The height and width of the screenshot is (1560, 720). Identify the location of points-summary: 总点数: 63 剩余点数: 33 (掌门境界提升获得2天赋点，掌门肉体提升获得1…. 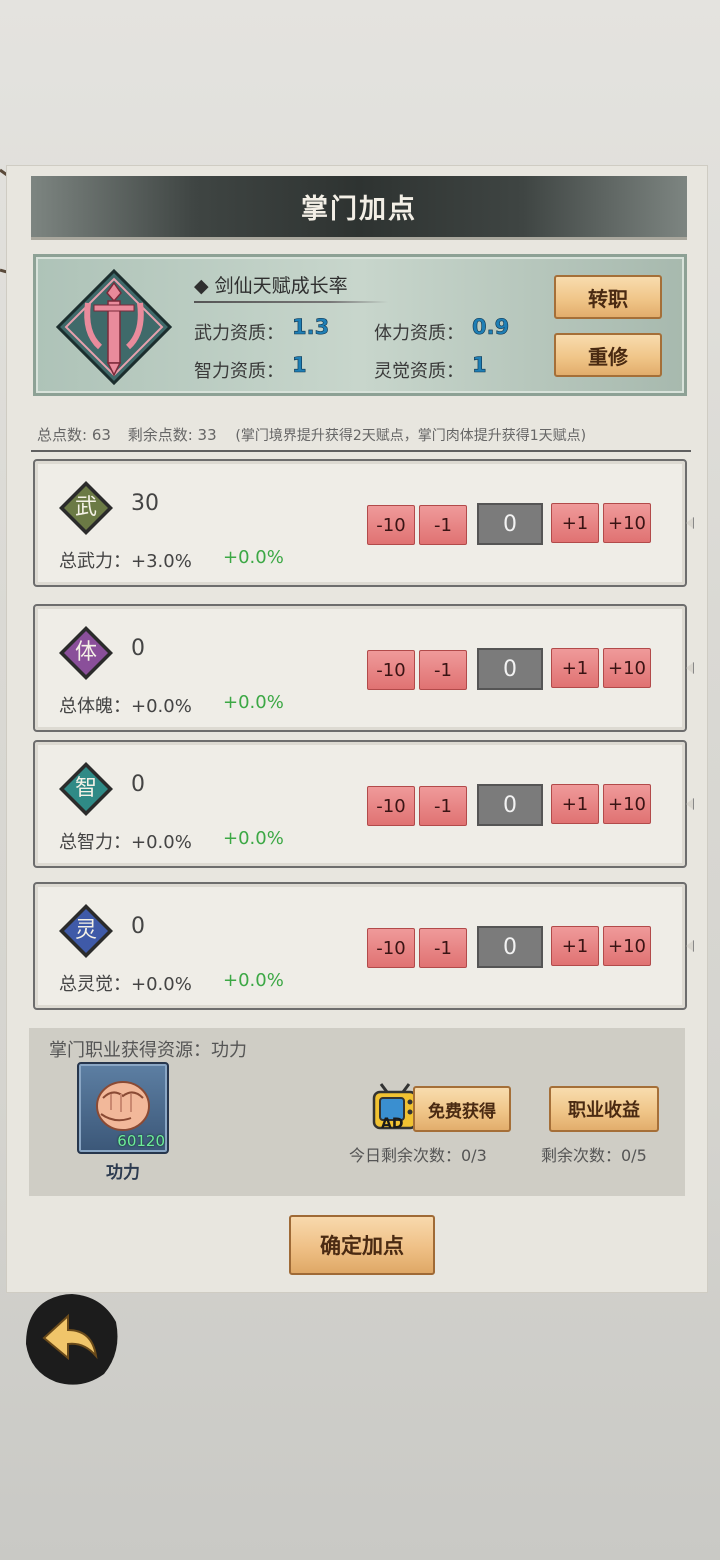
(311, 434).